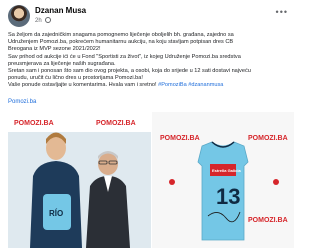  What do you see at coordinates (19, 16) in the screenshot?
I see `author-avatar` at bounding box center [19, 16].